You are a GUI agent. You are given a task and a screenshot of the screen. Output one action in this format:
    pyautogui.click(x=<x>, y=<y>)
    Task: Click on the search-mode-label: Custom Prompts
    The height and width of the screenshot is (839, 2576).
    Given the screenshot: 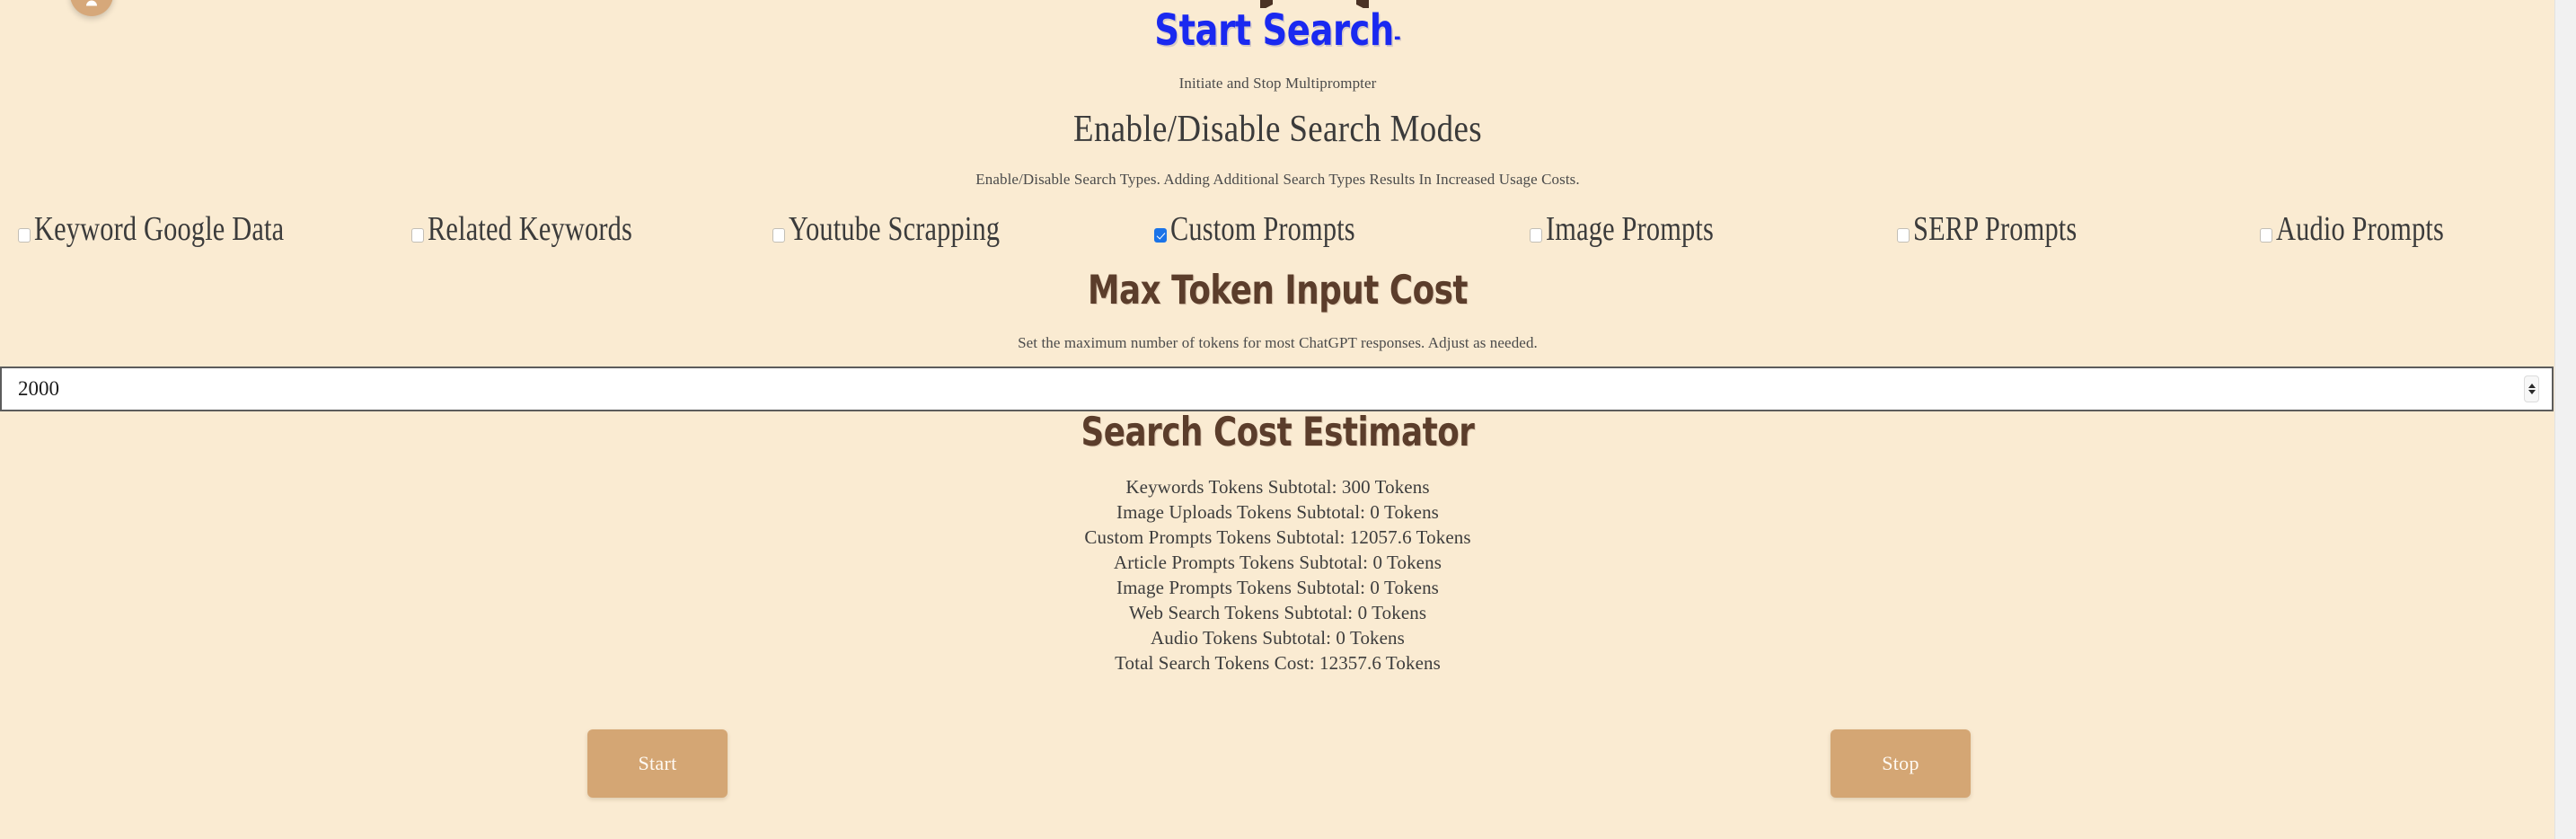 What is the action you would take?
    pyautogui.click(x=1262, y=229)
    